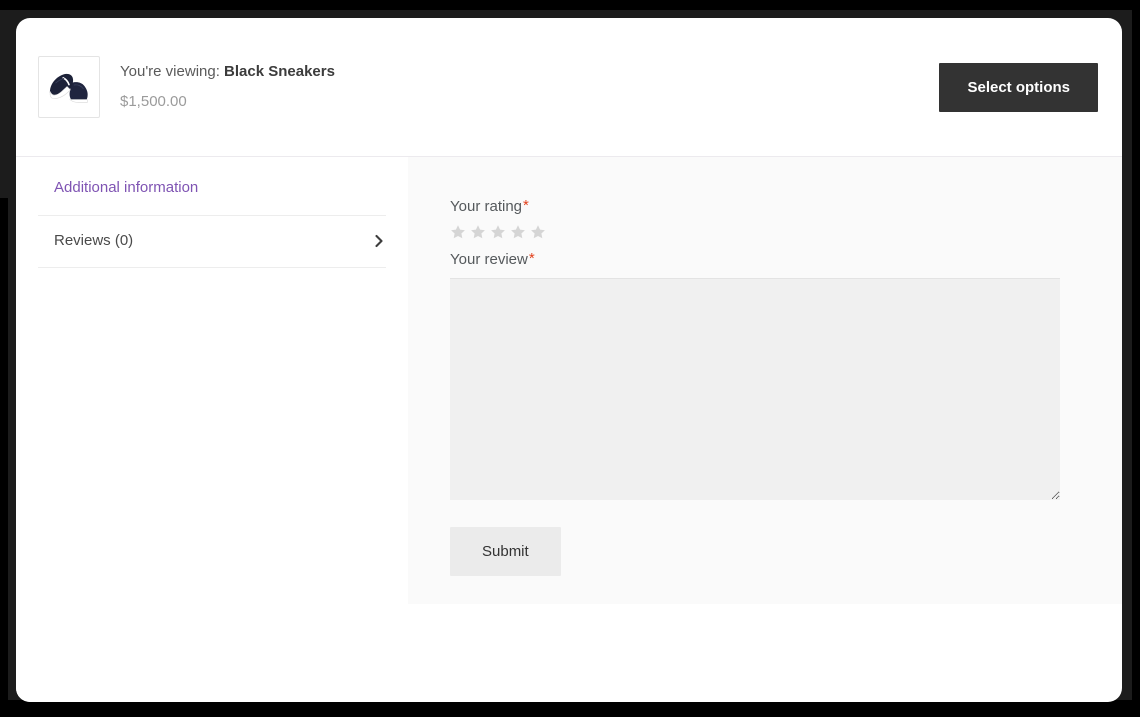 Image resolution: width=1140 pixels, height=717 pixels. What do you see at coordinates (379, 240) in the screenshot?
I see `chevron-right-icon` at bounding box center [379, 240].